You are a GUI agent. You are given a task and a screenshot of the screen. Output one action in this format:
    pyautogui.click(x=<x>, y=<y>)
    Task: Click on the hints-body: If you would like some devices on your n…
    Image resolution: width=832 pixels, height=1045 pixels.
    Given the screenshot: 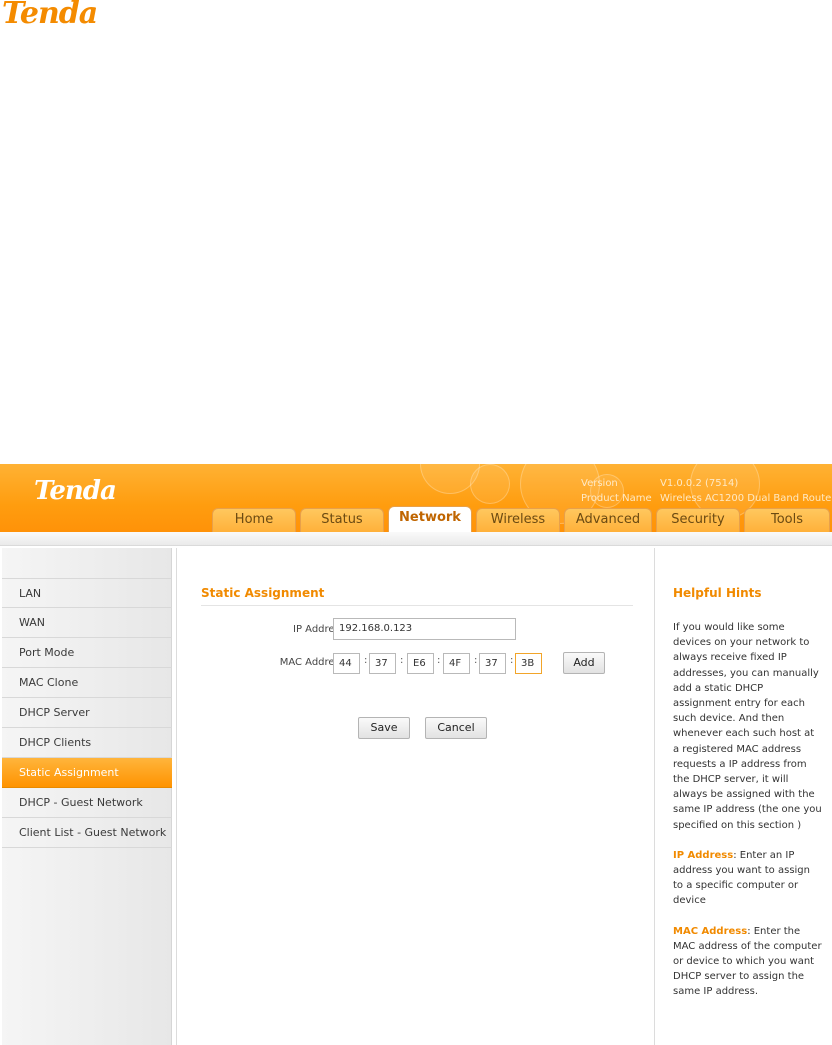 What is the action you would take?
    pyautogui.click(x=748, y=817)
    